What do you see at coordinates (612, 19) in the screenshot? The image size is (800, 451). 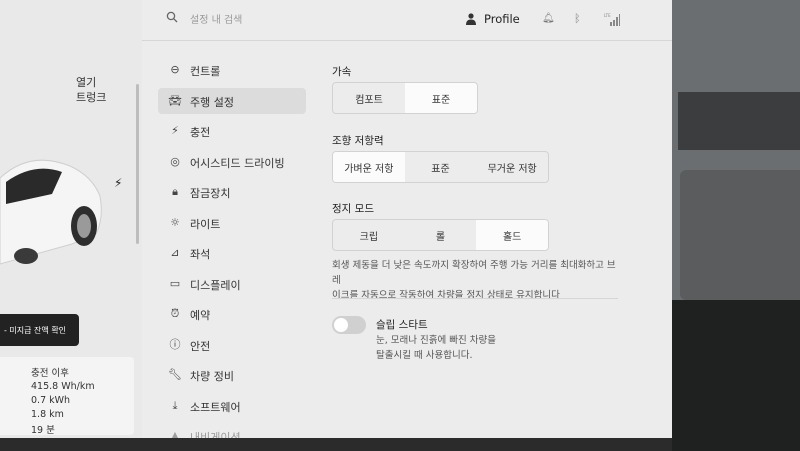 I see `lte-signal-icon: LTE` at bounding box center [612, 19].